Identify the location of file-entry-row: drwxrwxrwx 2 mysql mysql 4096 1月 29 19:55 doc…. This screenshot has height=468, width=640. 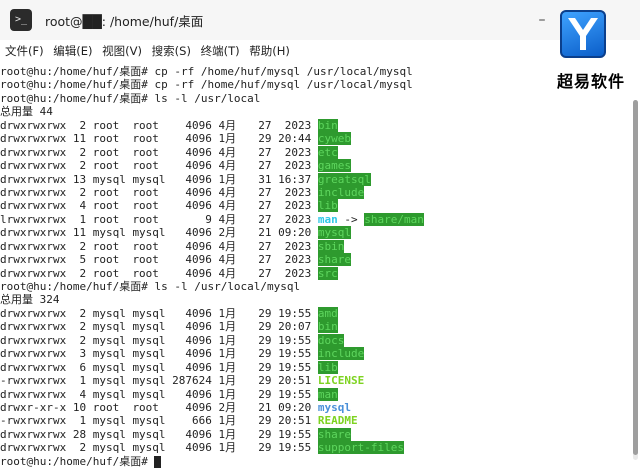
(315, 340).